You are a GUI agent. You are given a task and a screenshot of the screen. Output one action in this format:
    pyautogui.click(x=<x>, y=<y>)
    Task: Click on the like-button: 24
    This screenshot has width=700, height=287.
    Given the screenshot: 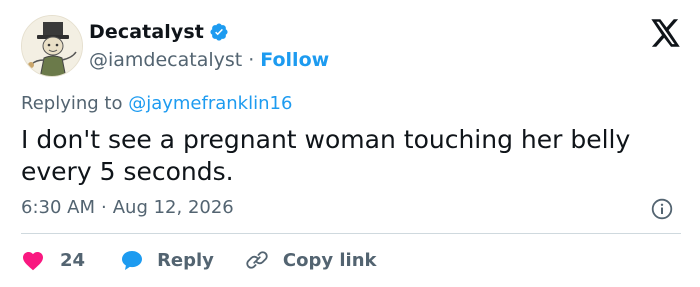 What is the action you would take?
    pyautogui.click(x=53, y=260)
    